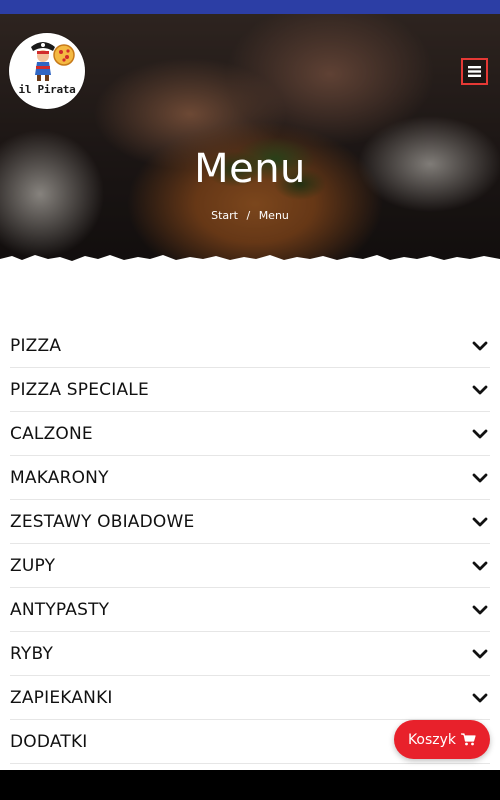  What do you see at coordinates (250, 522) in the screenshot?
I see `menu-category-zestawy-obiadowe: ZESTAWY OBIADOWE` at bounding box center [250, 522].